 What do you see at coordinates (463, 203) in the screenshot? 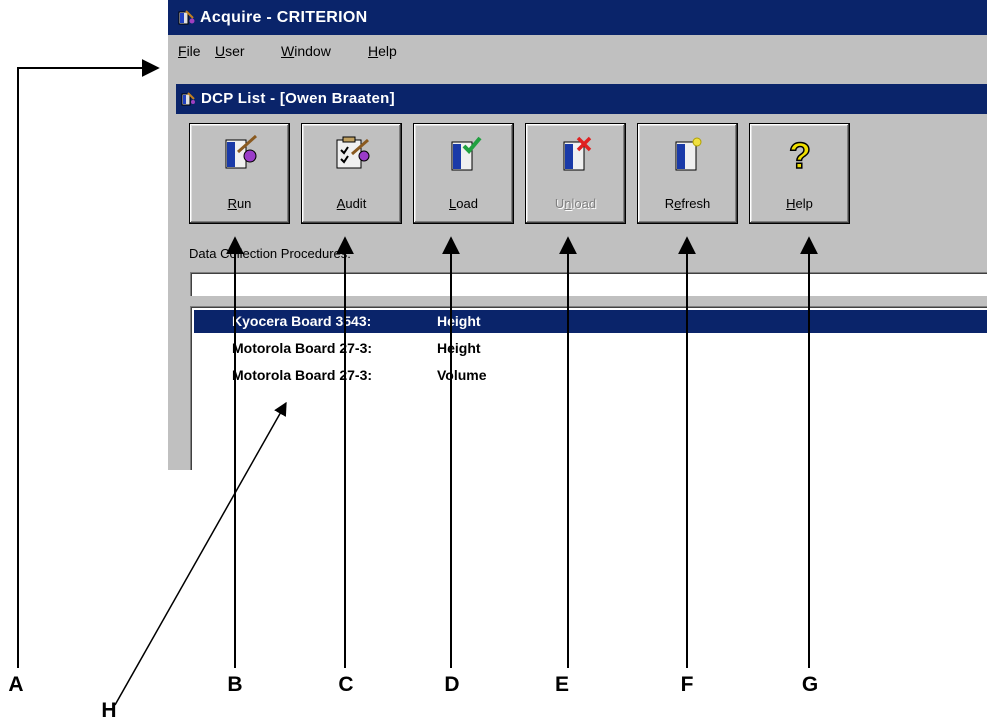
I see `load-button-label: Load` at bounding box center [463, 203].